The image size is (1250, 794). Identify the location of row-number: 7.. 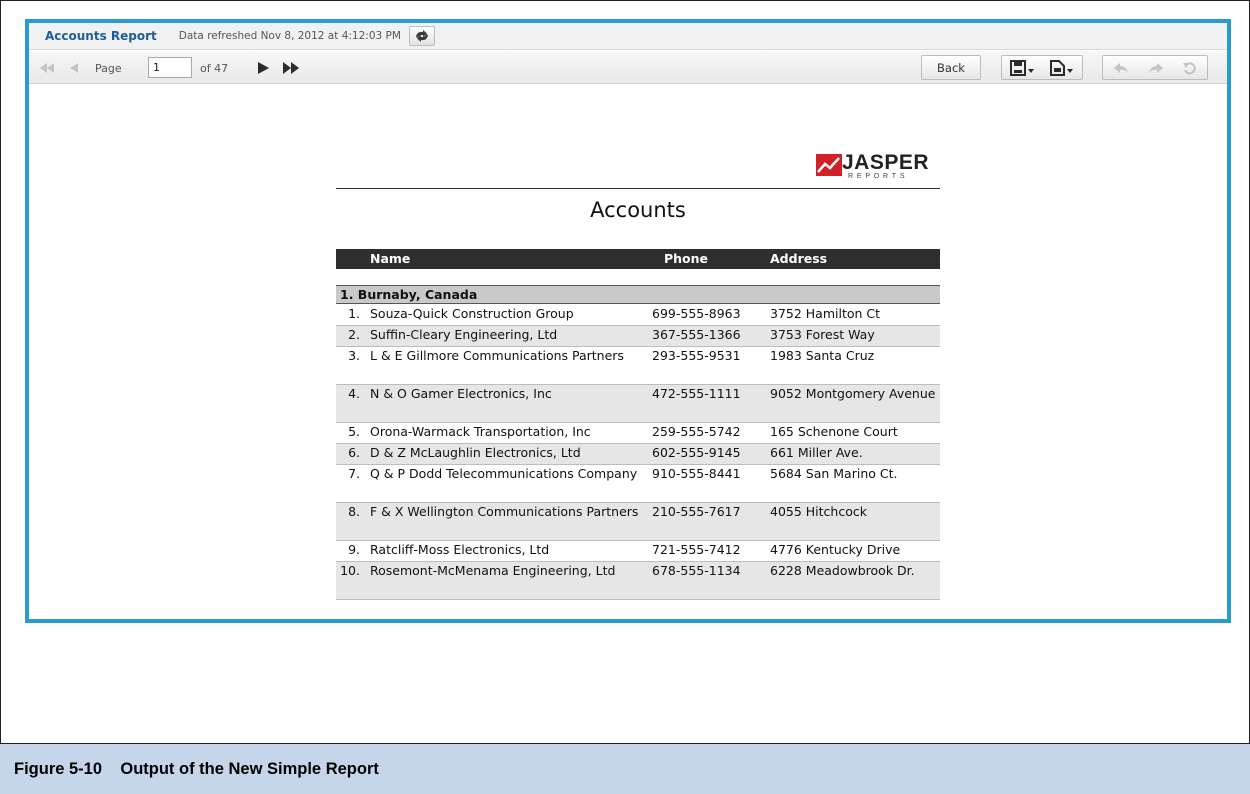
(354, 473).